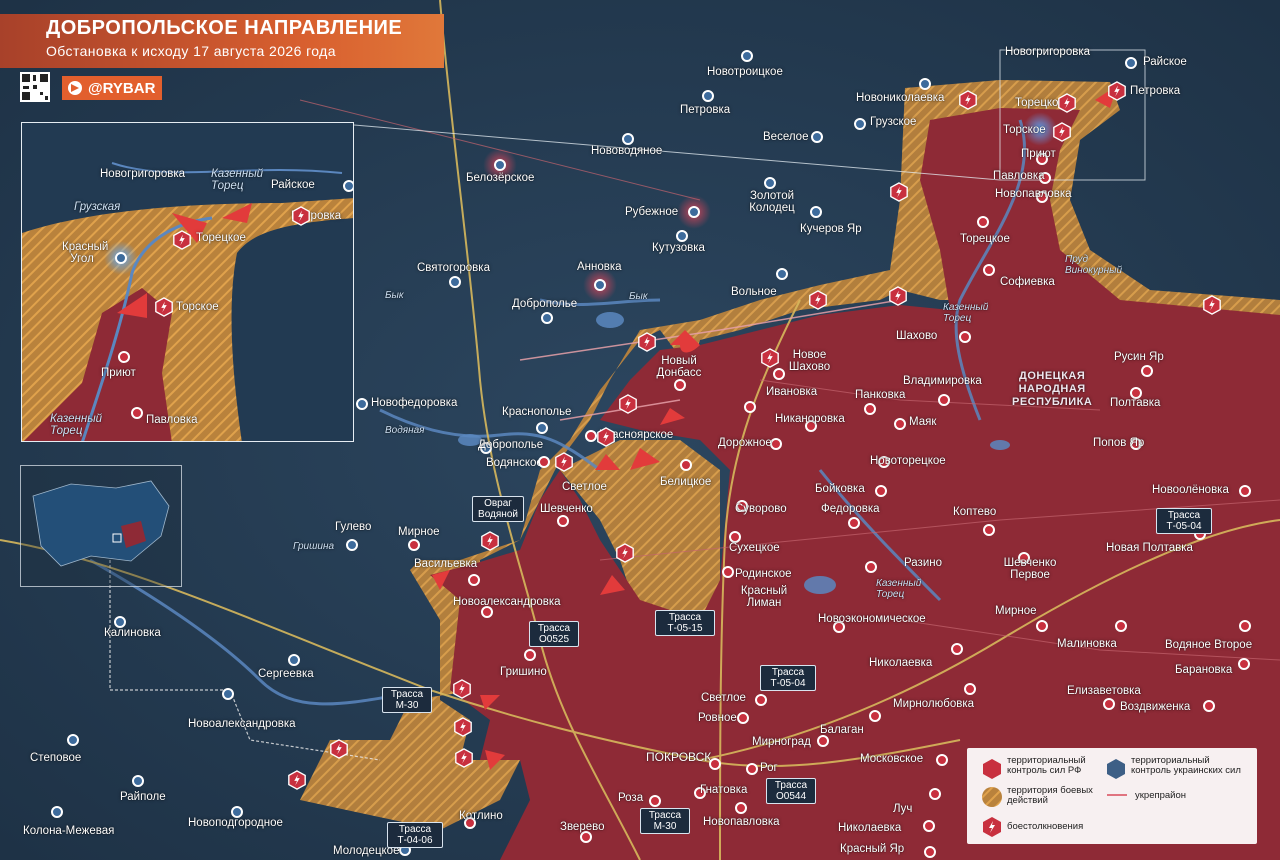  I want to click on settlement-label: Вольное, so click(754, 292).